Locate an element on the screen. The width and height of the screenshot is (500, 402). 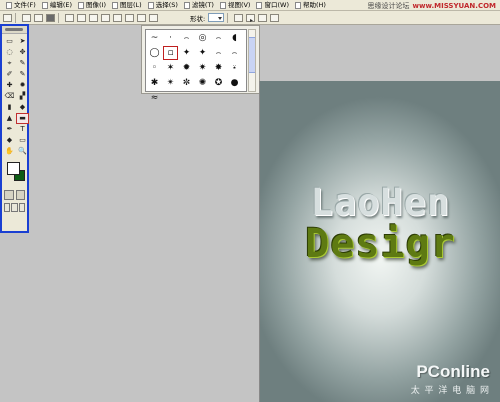
shape-dropdown is located at coordinates (216, 17).